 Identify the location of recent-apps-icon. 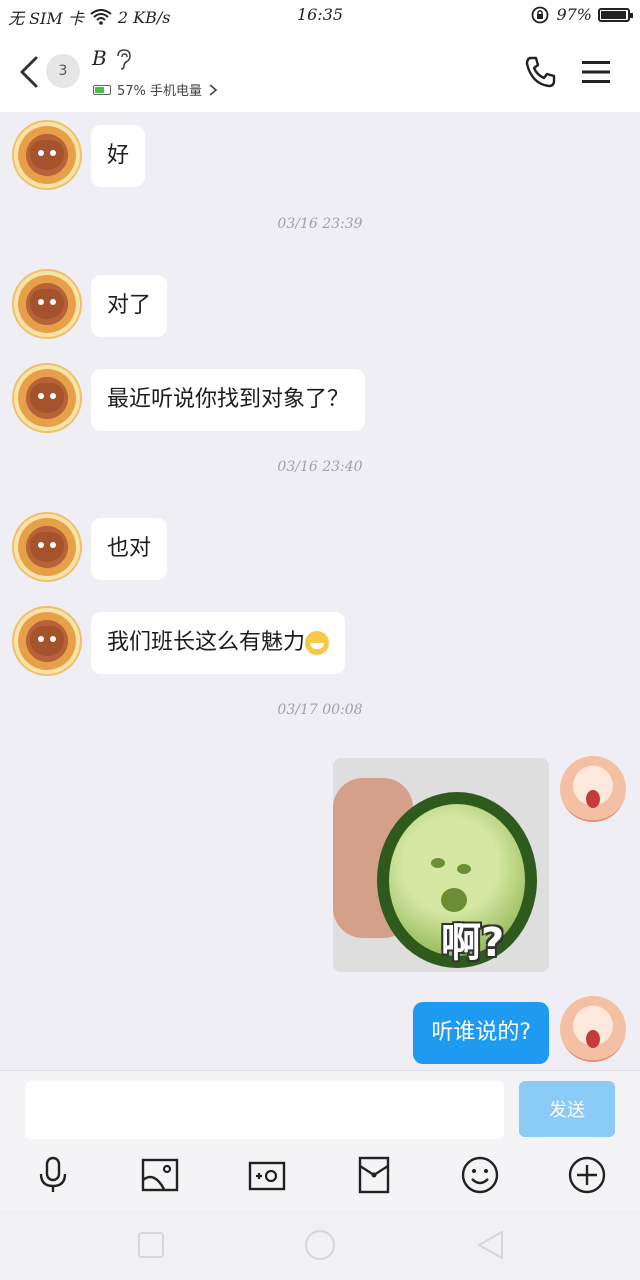
(151, 1245).